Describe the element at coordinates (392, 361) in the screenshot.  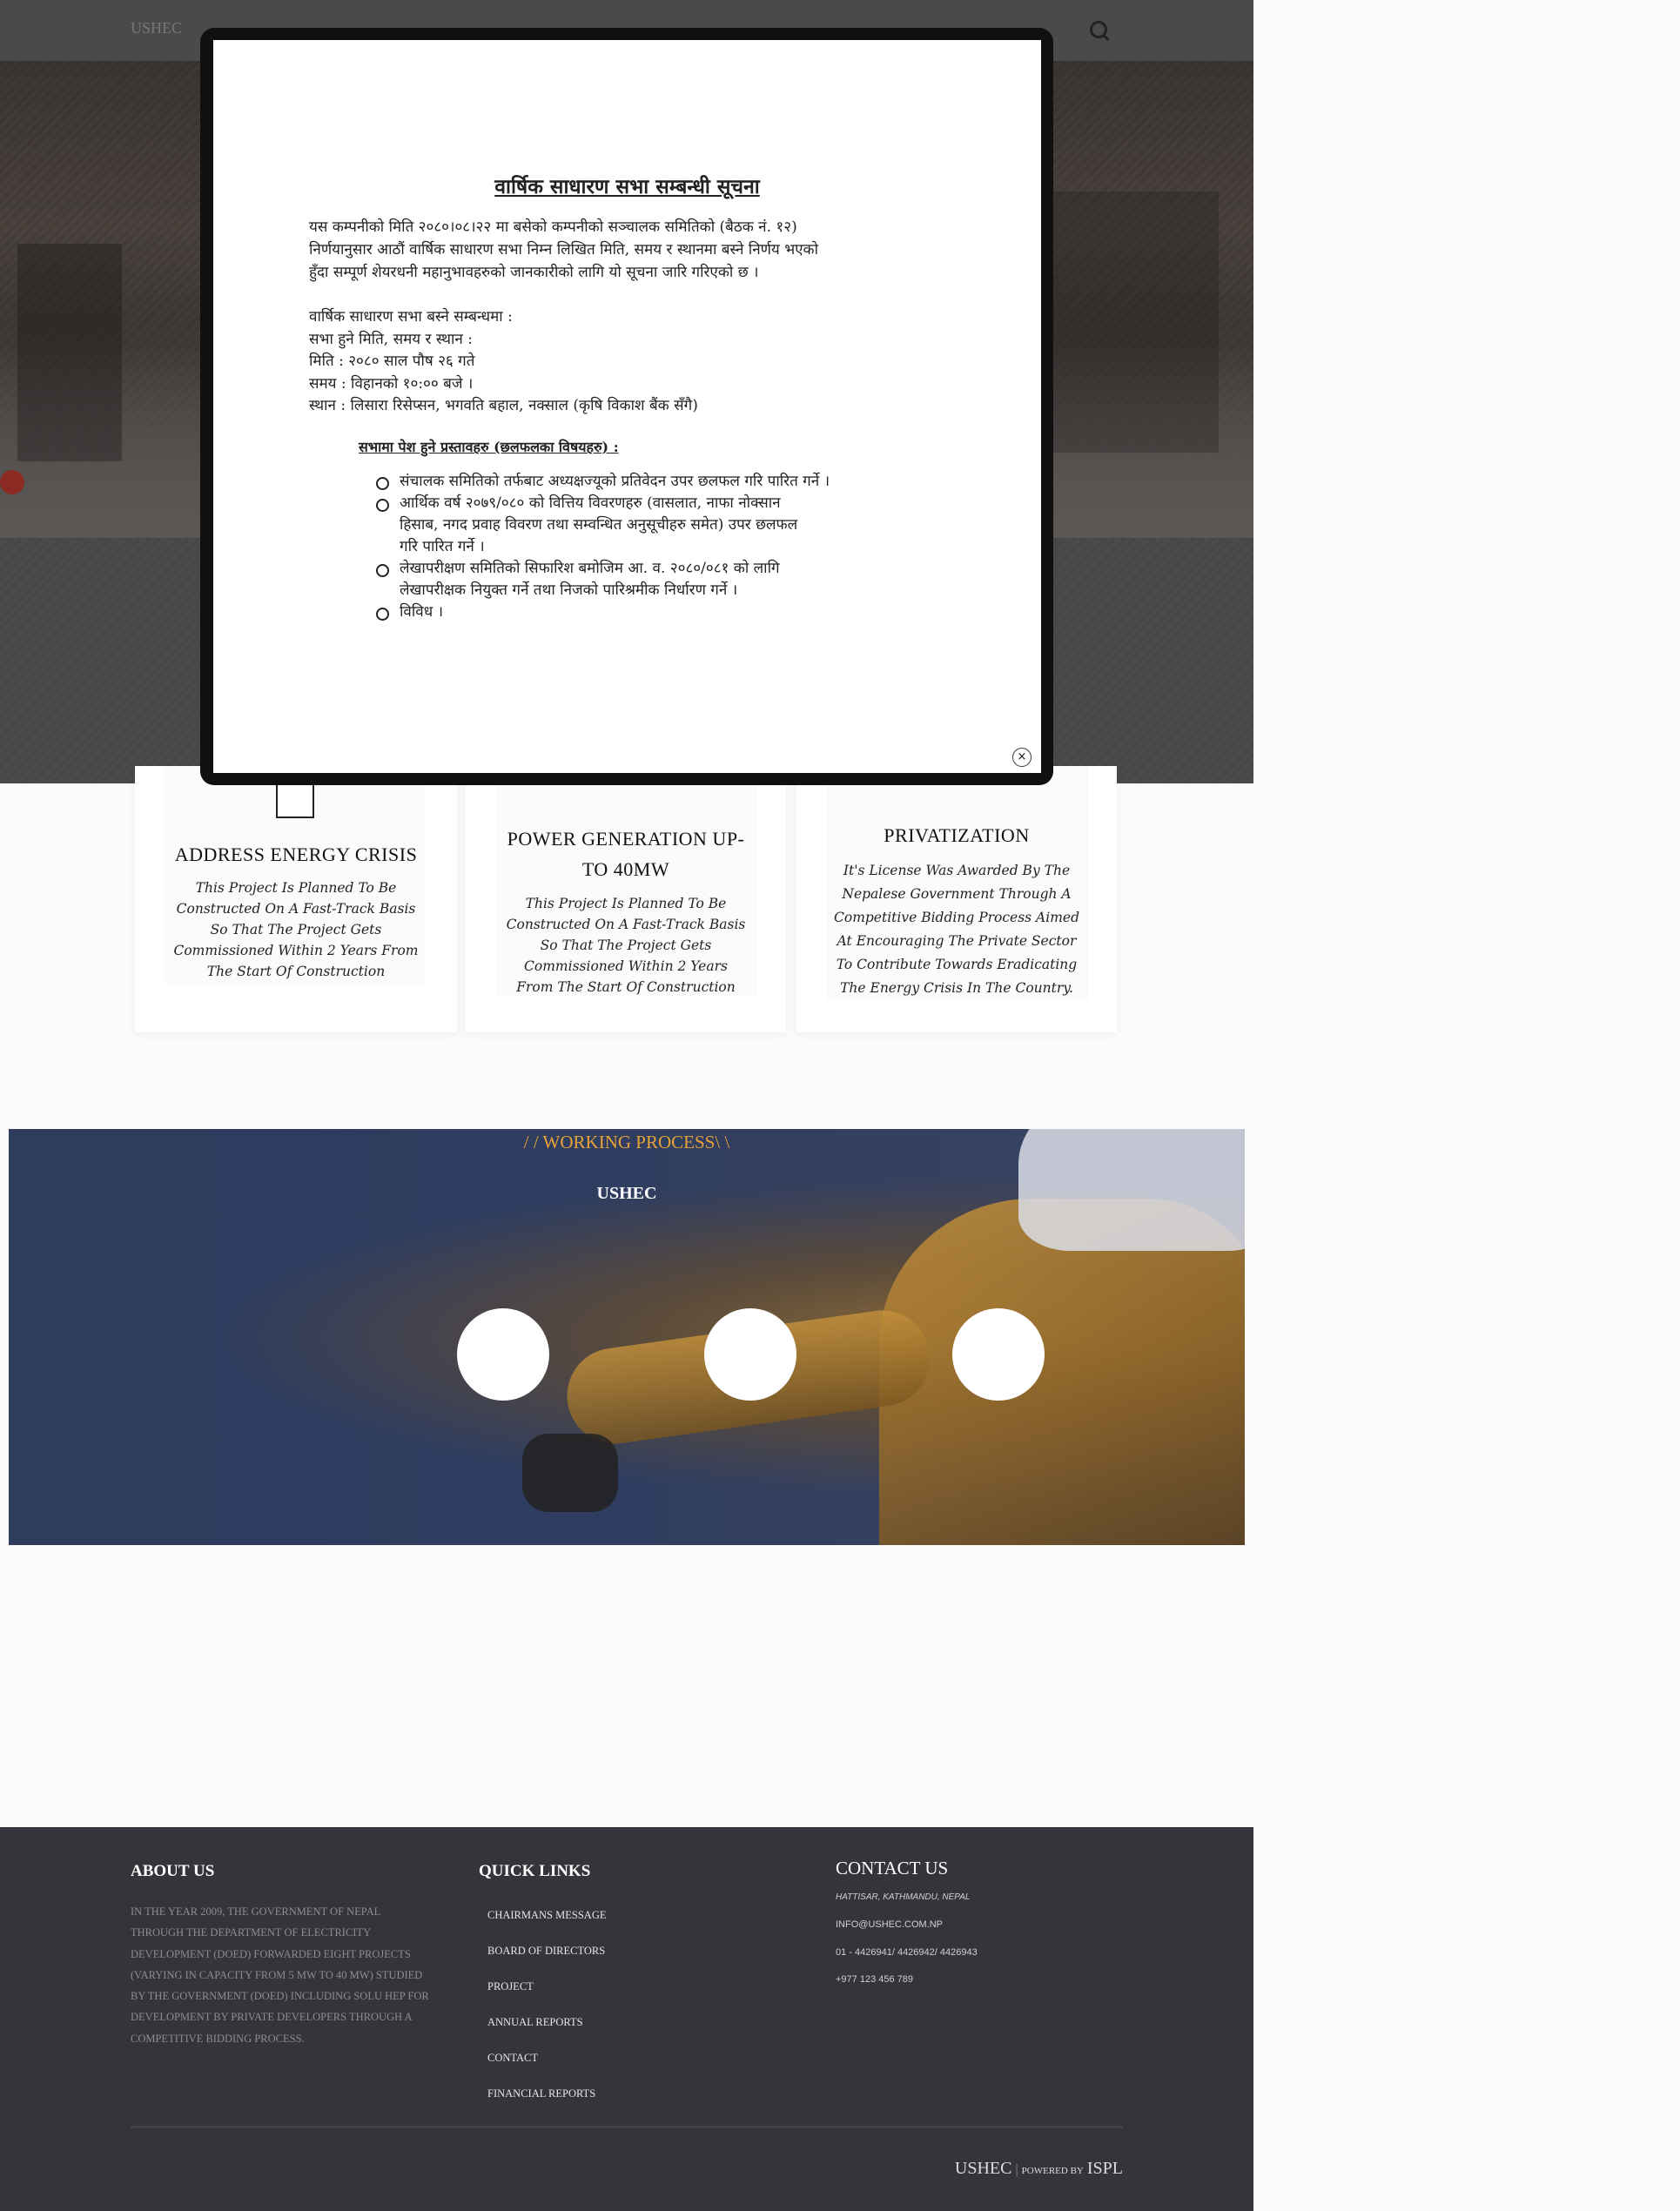
I see `meeting-line: मिति : २०८० साल पौष २६ गते` at that location.